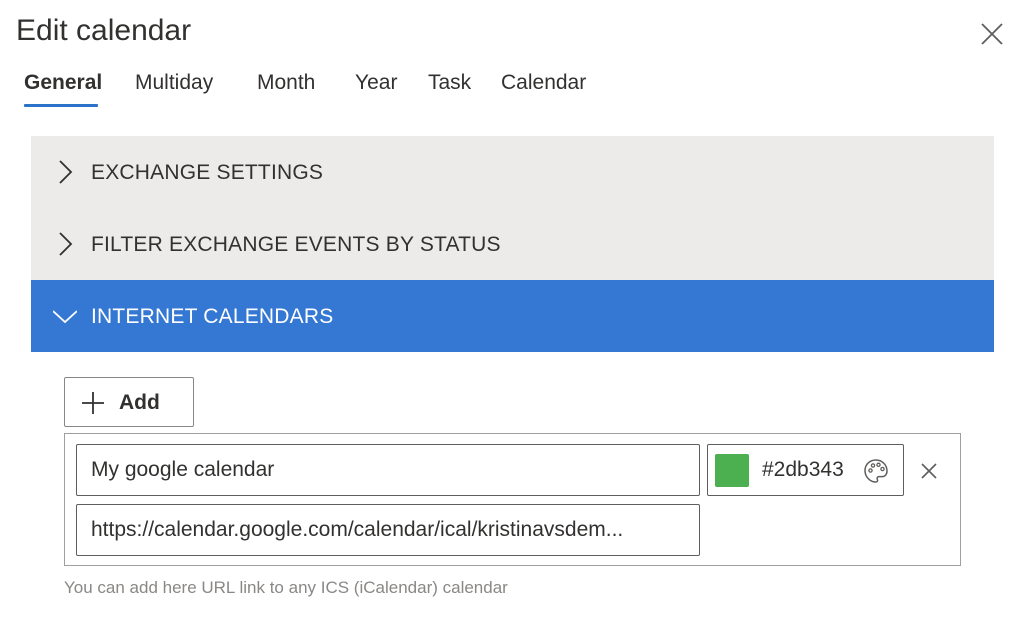  Describe the element at coordinates (388, 470) in the screenshot. I see `calendar-name-field: My google calendar` at that location.